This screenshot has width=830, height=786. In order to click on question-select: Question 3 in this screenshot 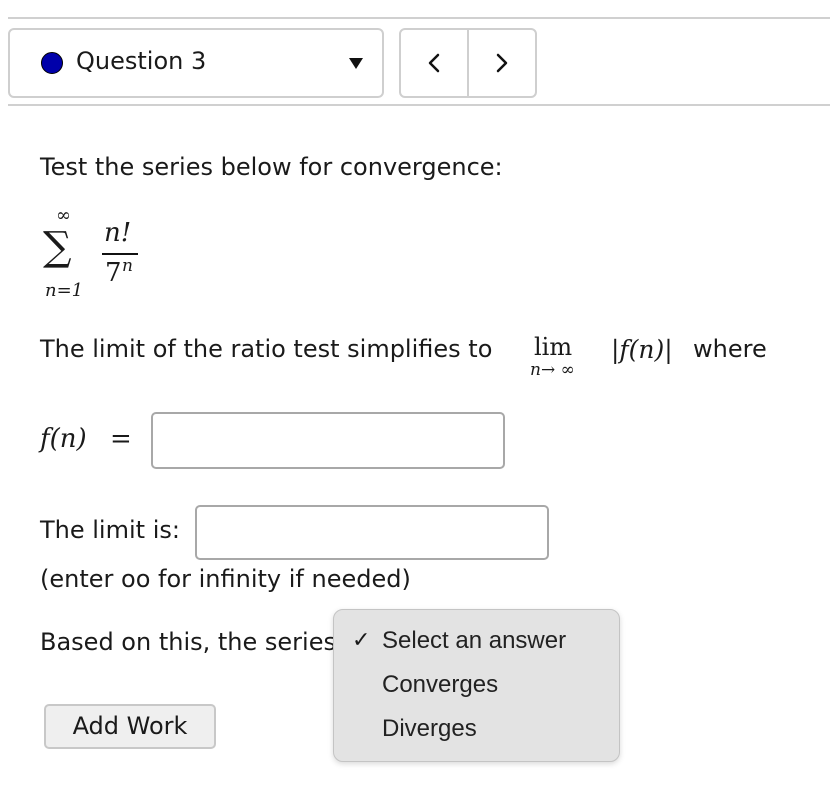, I will do `click(196, 63)`.